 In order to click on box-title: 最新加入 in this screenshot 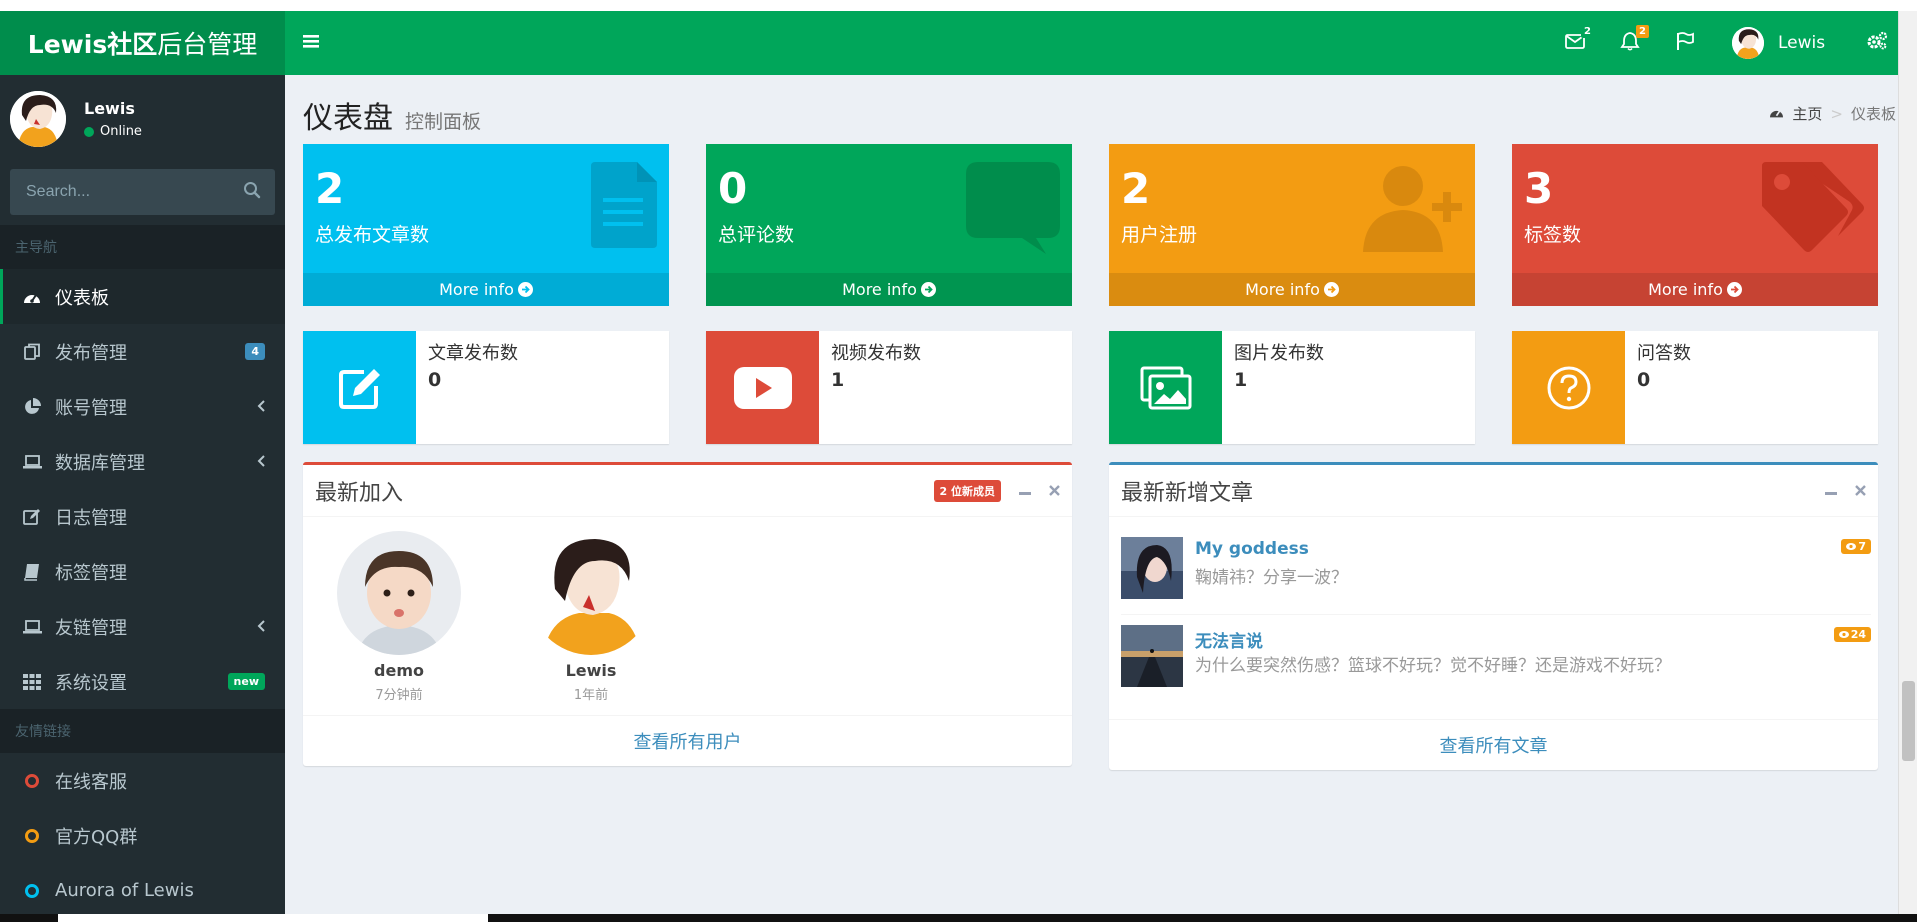, I will do `click(359, 493)`.